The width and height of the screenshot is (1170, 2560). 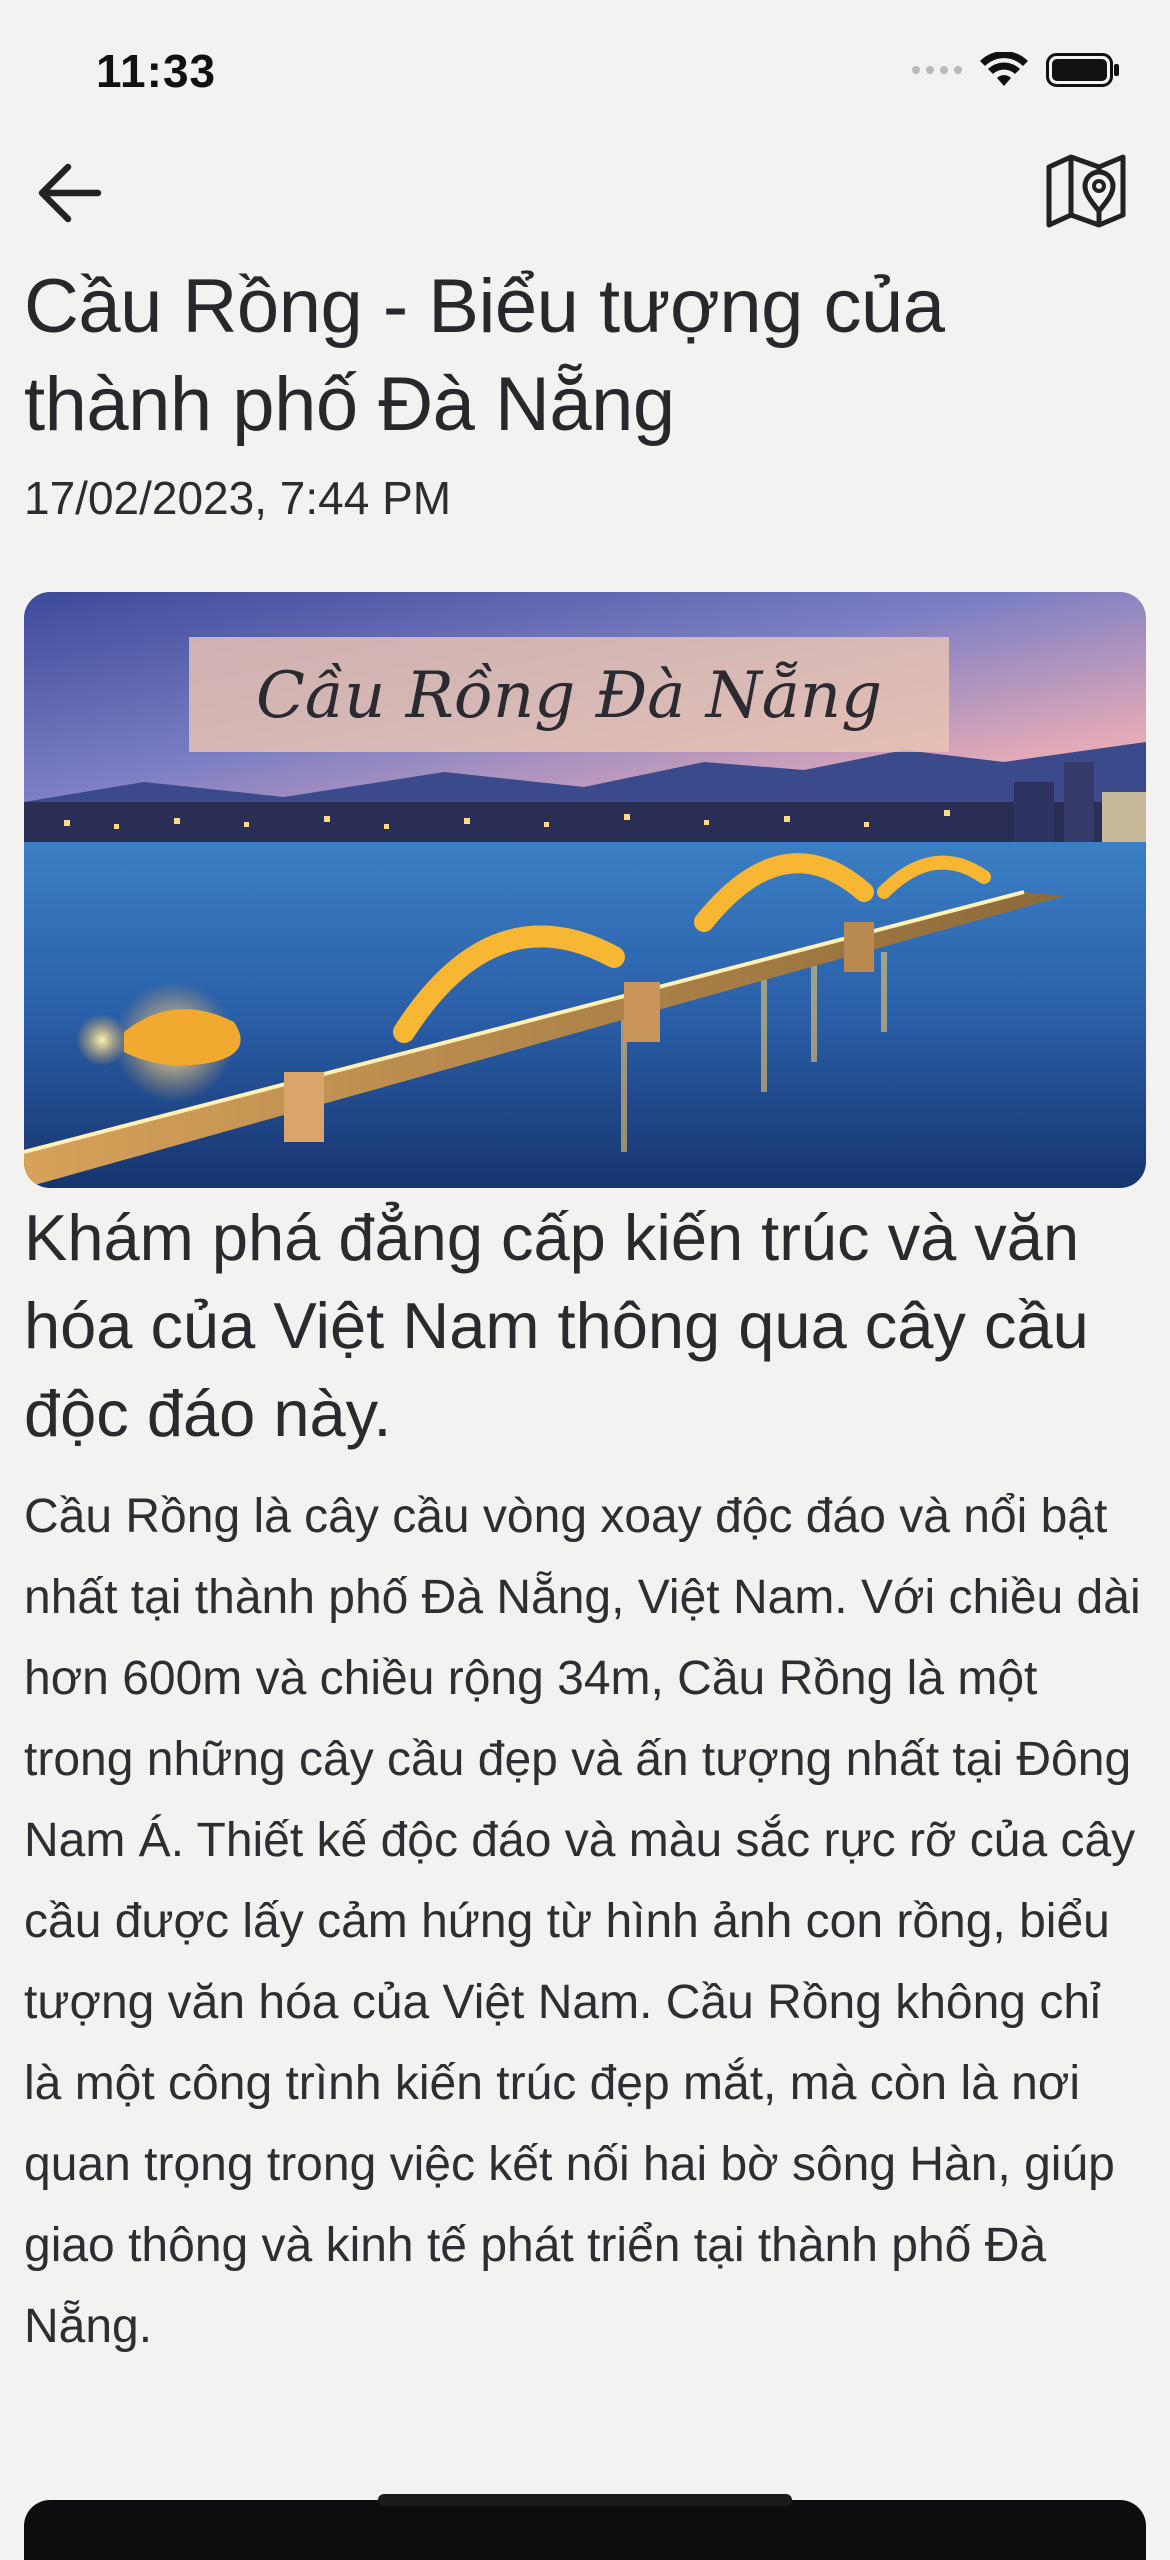 I want to click on battery-icon, so click(x=1082, y=70).